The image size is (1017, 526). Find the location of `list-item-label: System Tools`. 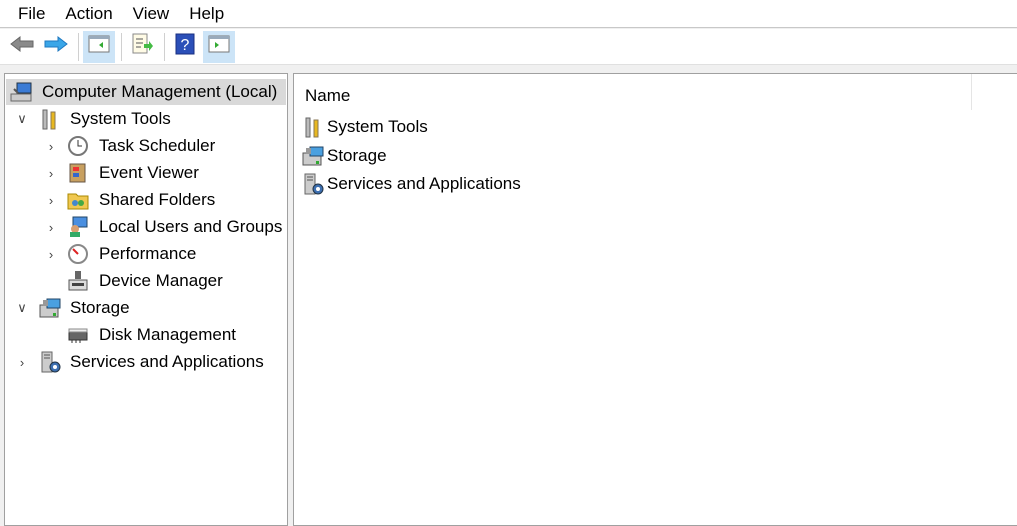

list-item-label: System Tools is located at coordinates (377, 126).